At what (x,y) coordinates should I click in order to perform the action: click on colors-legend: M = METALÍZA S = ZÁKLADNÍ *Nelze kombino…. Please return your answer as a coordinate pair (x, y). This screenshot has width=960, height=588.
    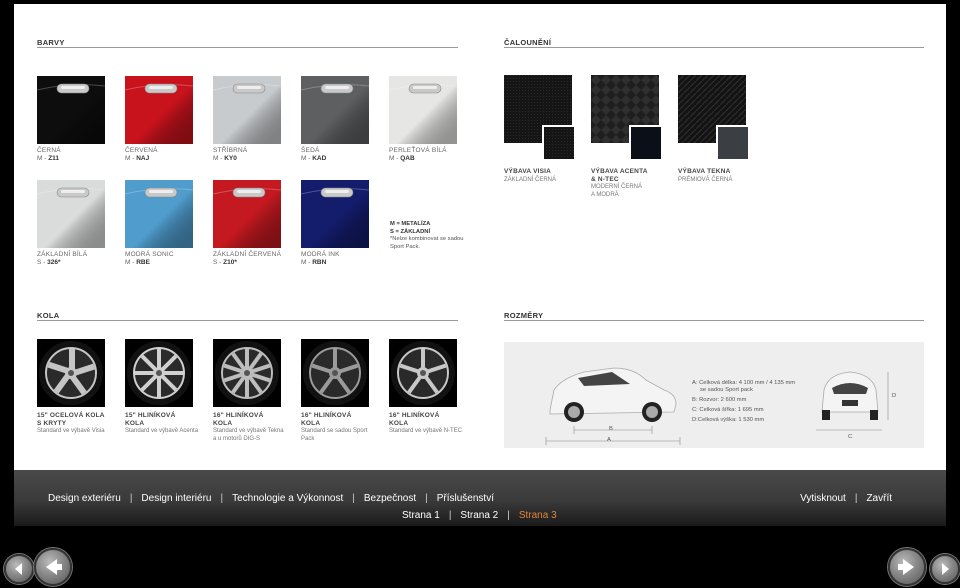
    Looking at the image, I should click on (430, 236).